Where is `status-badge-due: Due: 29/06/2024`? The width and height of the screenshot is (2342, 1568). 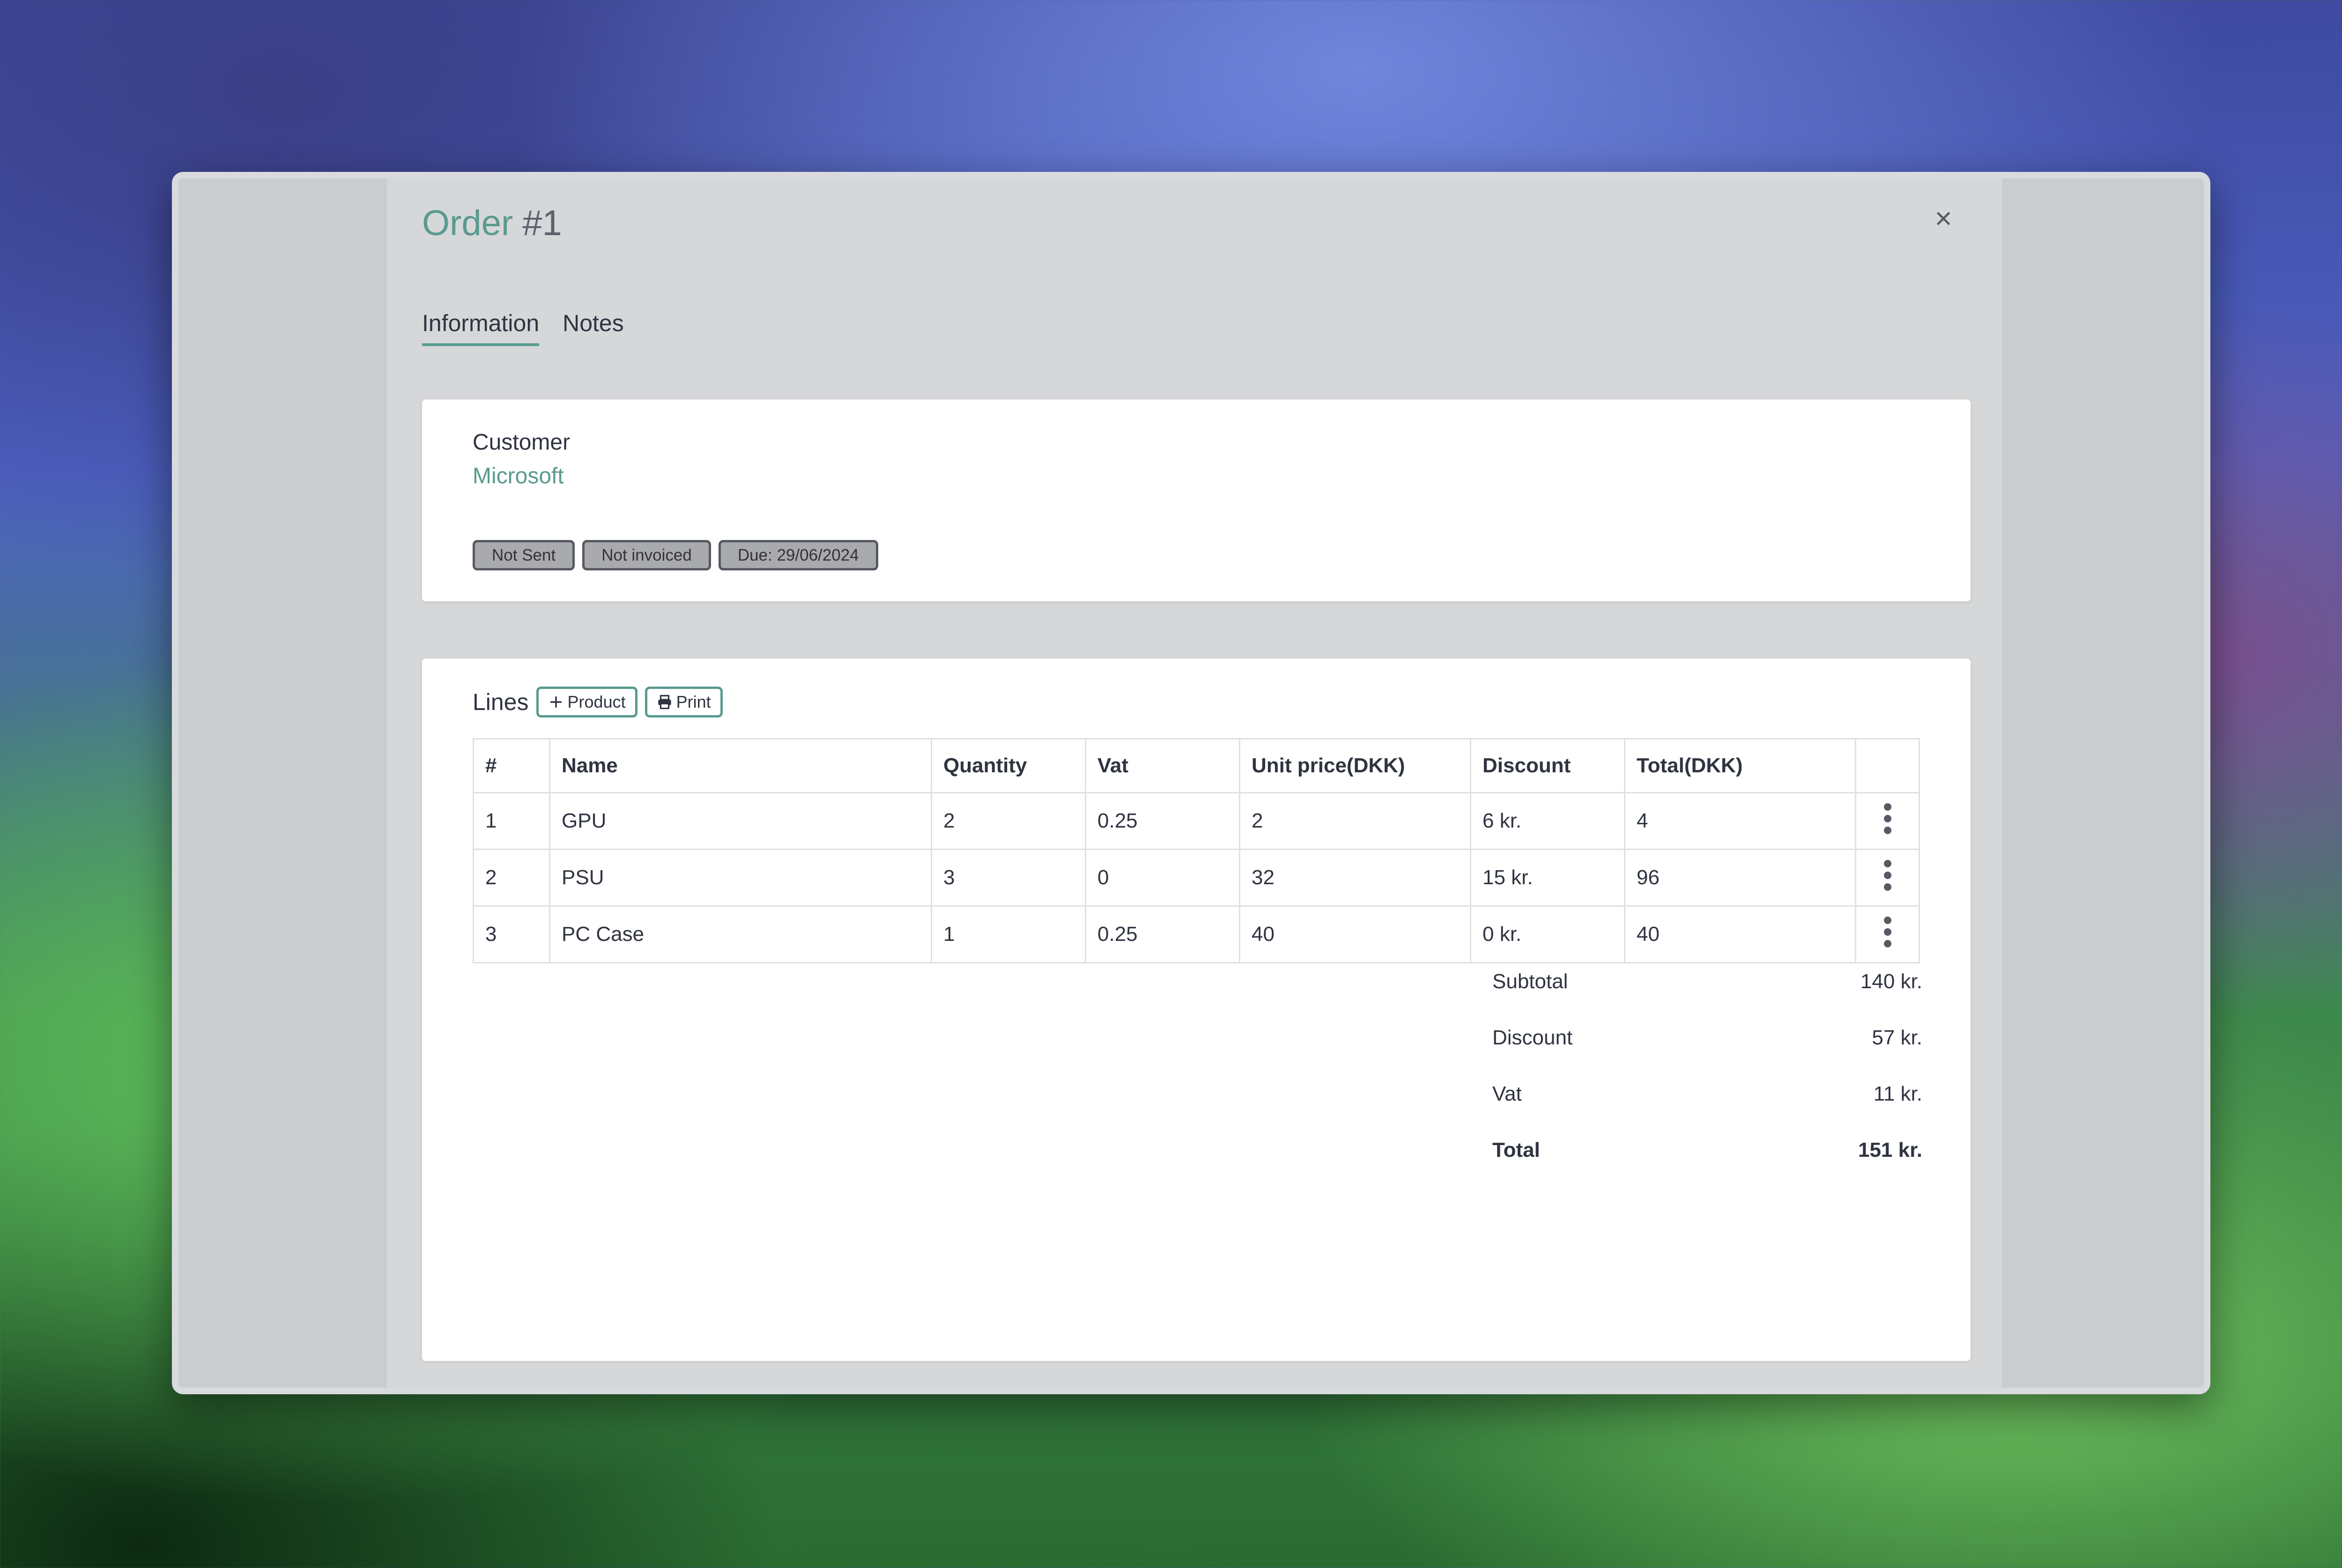 status-badge-due: Due: 29/06/2024 is located at coordinates (798, 555).